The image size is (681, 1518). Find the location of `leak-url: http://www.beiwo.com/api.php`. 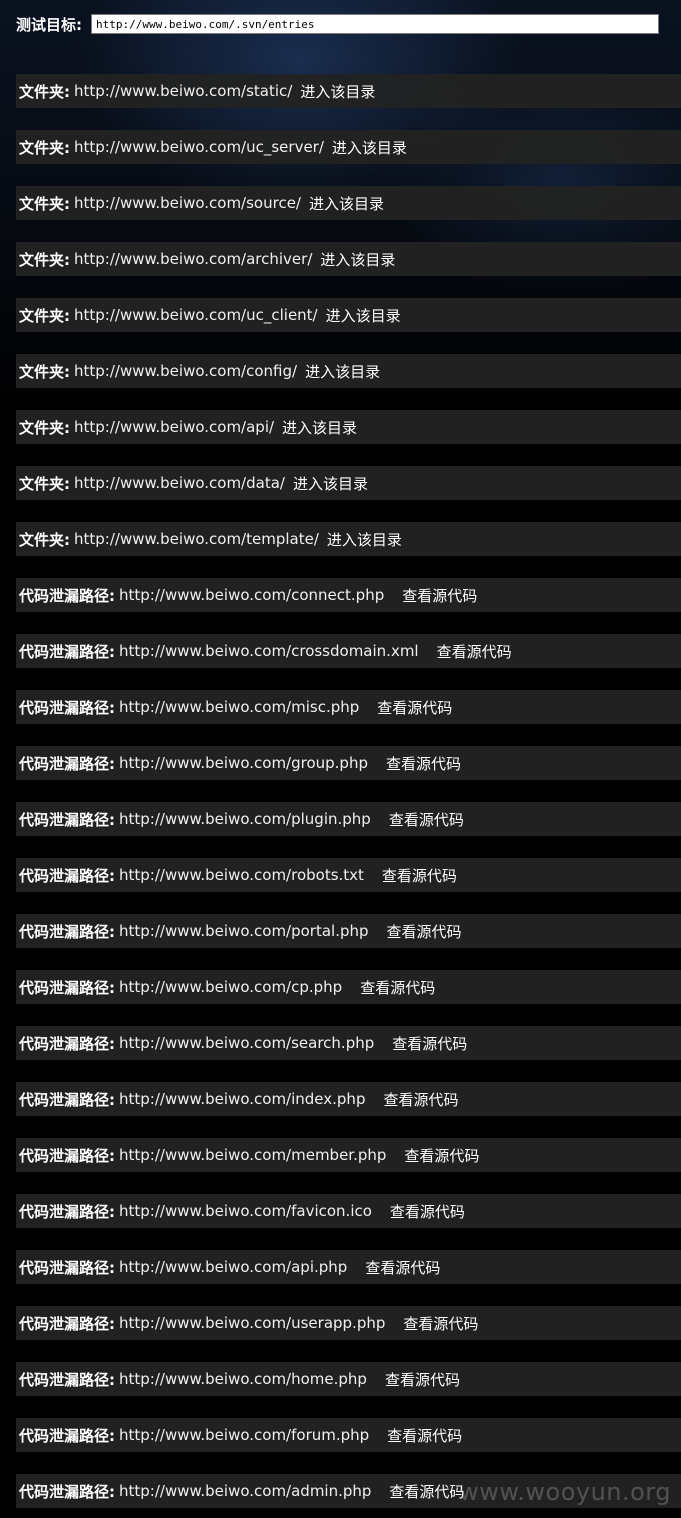

leak-url: http://www.beiwo.com/api.php is located at coordinates (233, 1267).